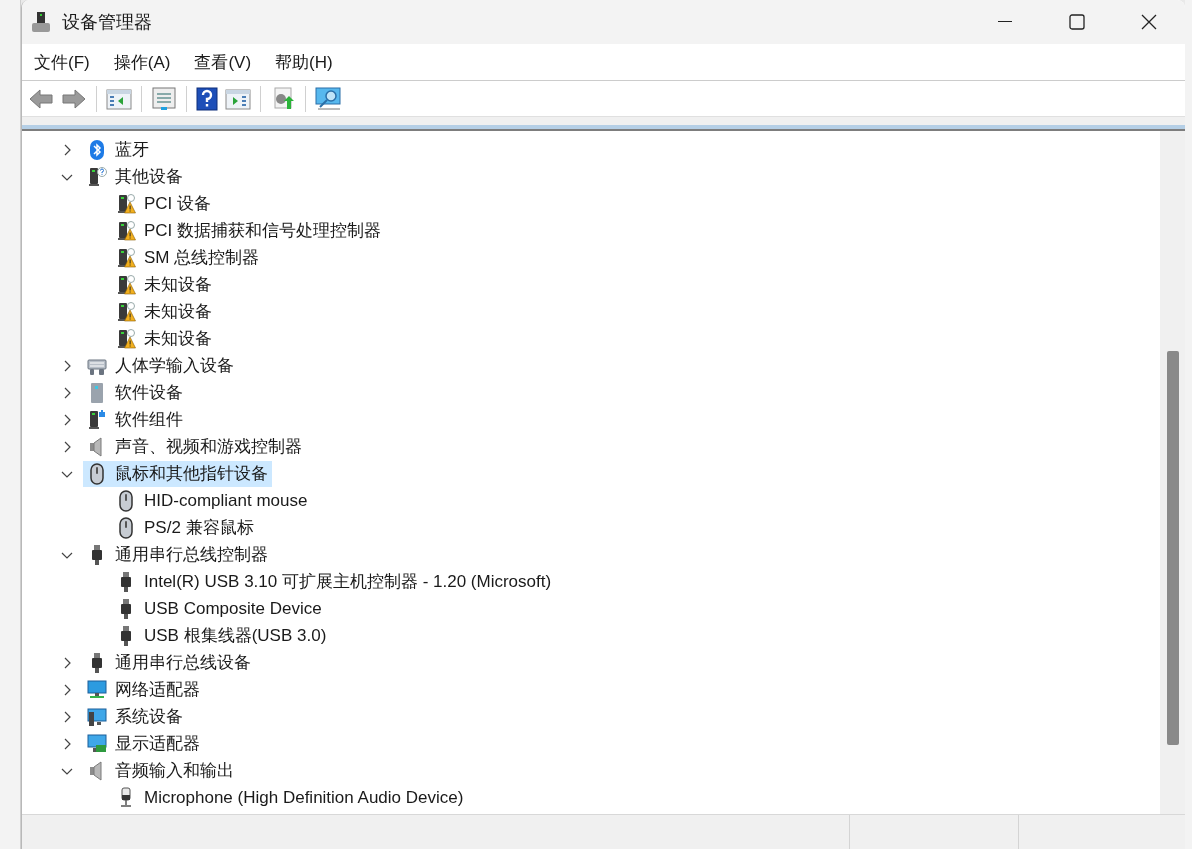 The height and width of the screenshot is (849, 1192). Describe the element at coordinates (194, 446) in the screenshot. I see `tree-item: 声音、视频和游戏控制器` at that location.